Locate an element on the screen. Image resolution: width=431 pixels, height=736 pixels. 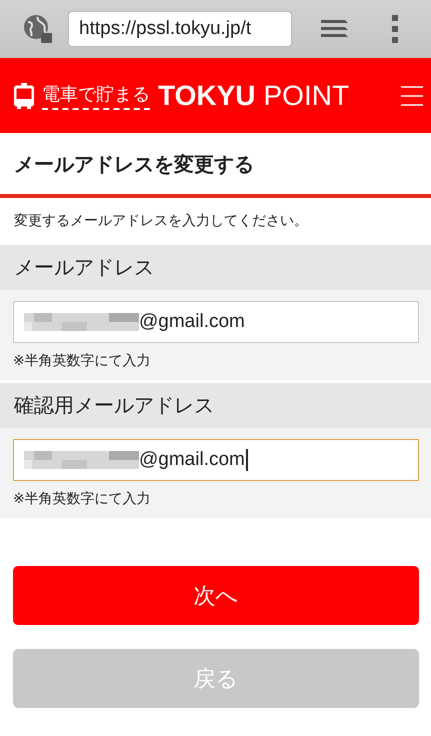
text-cursor is located at coordinates (247, 460).